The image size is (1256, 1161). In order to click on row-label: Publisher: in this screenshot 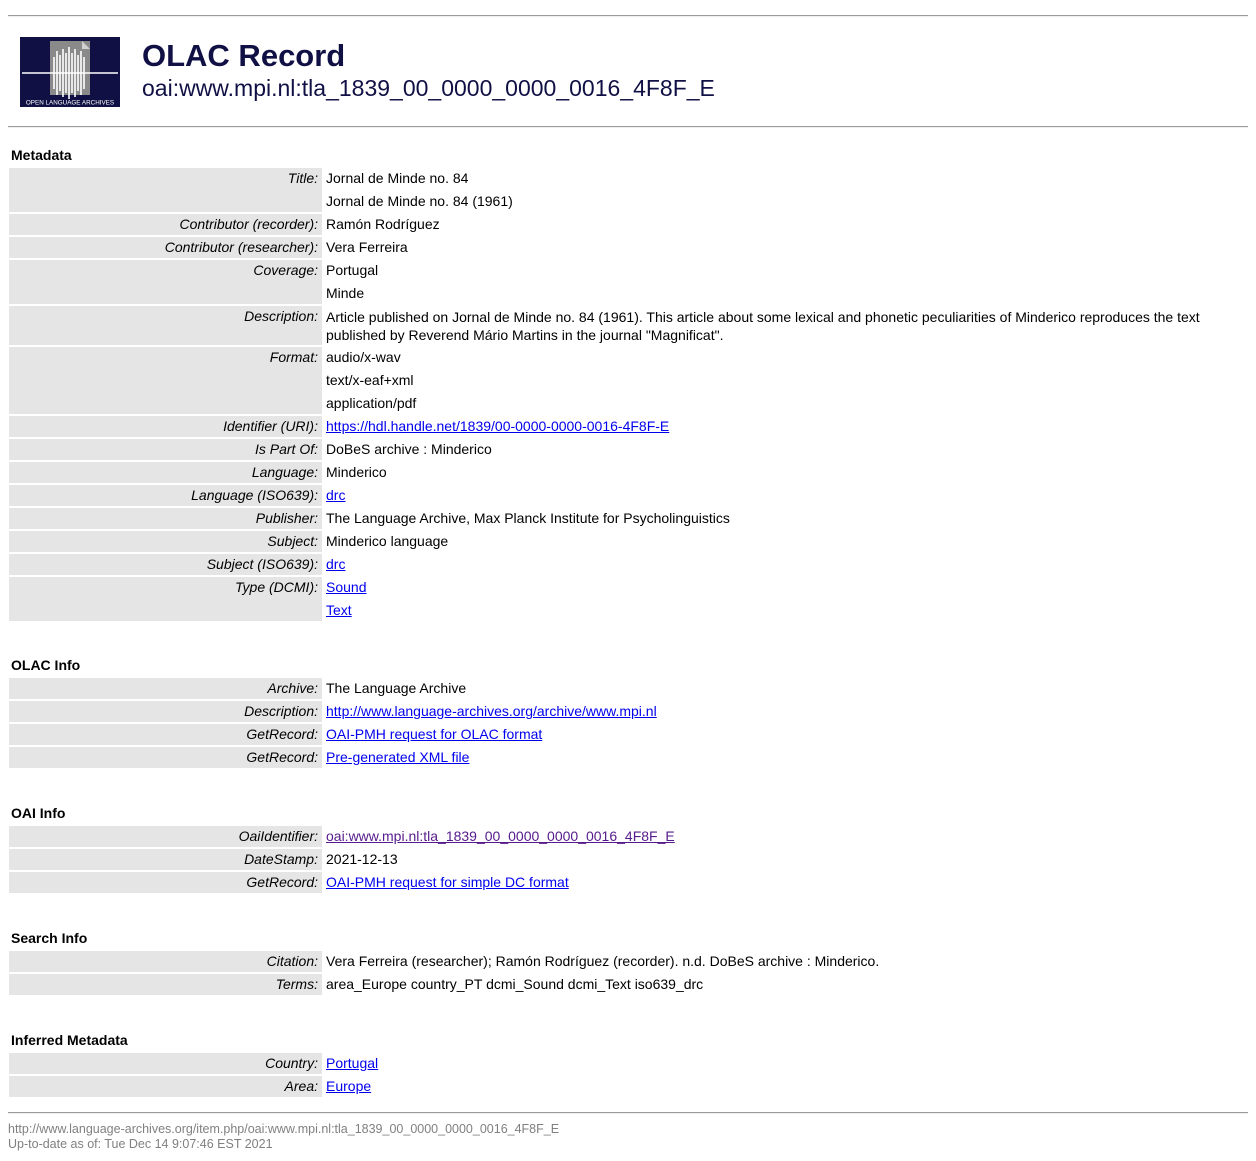, I will do `click(286, 518)`.